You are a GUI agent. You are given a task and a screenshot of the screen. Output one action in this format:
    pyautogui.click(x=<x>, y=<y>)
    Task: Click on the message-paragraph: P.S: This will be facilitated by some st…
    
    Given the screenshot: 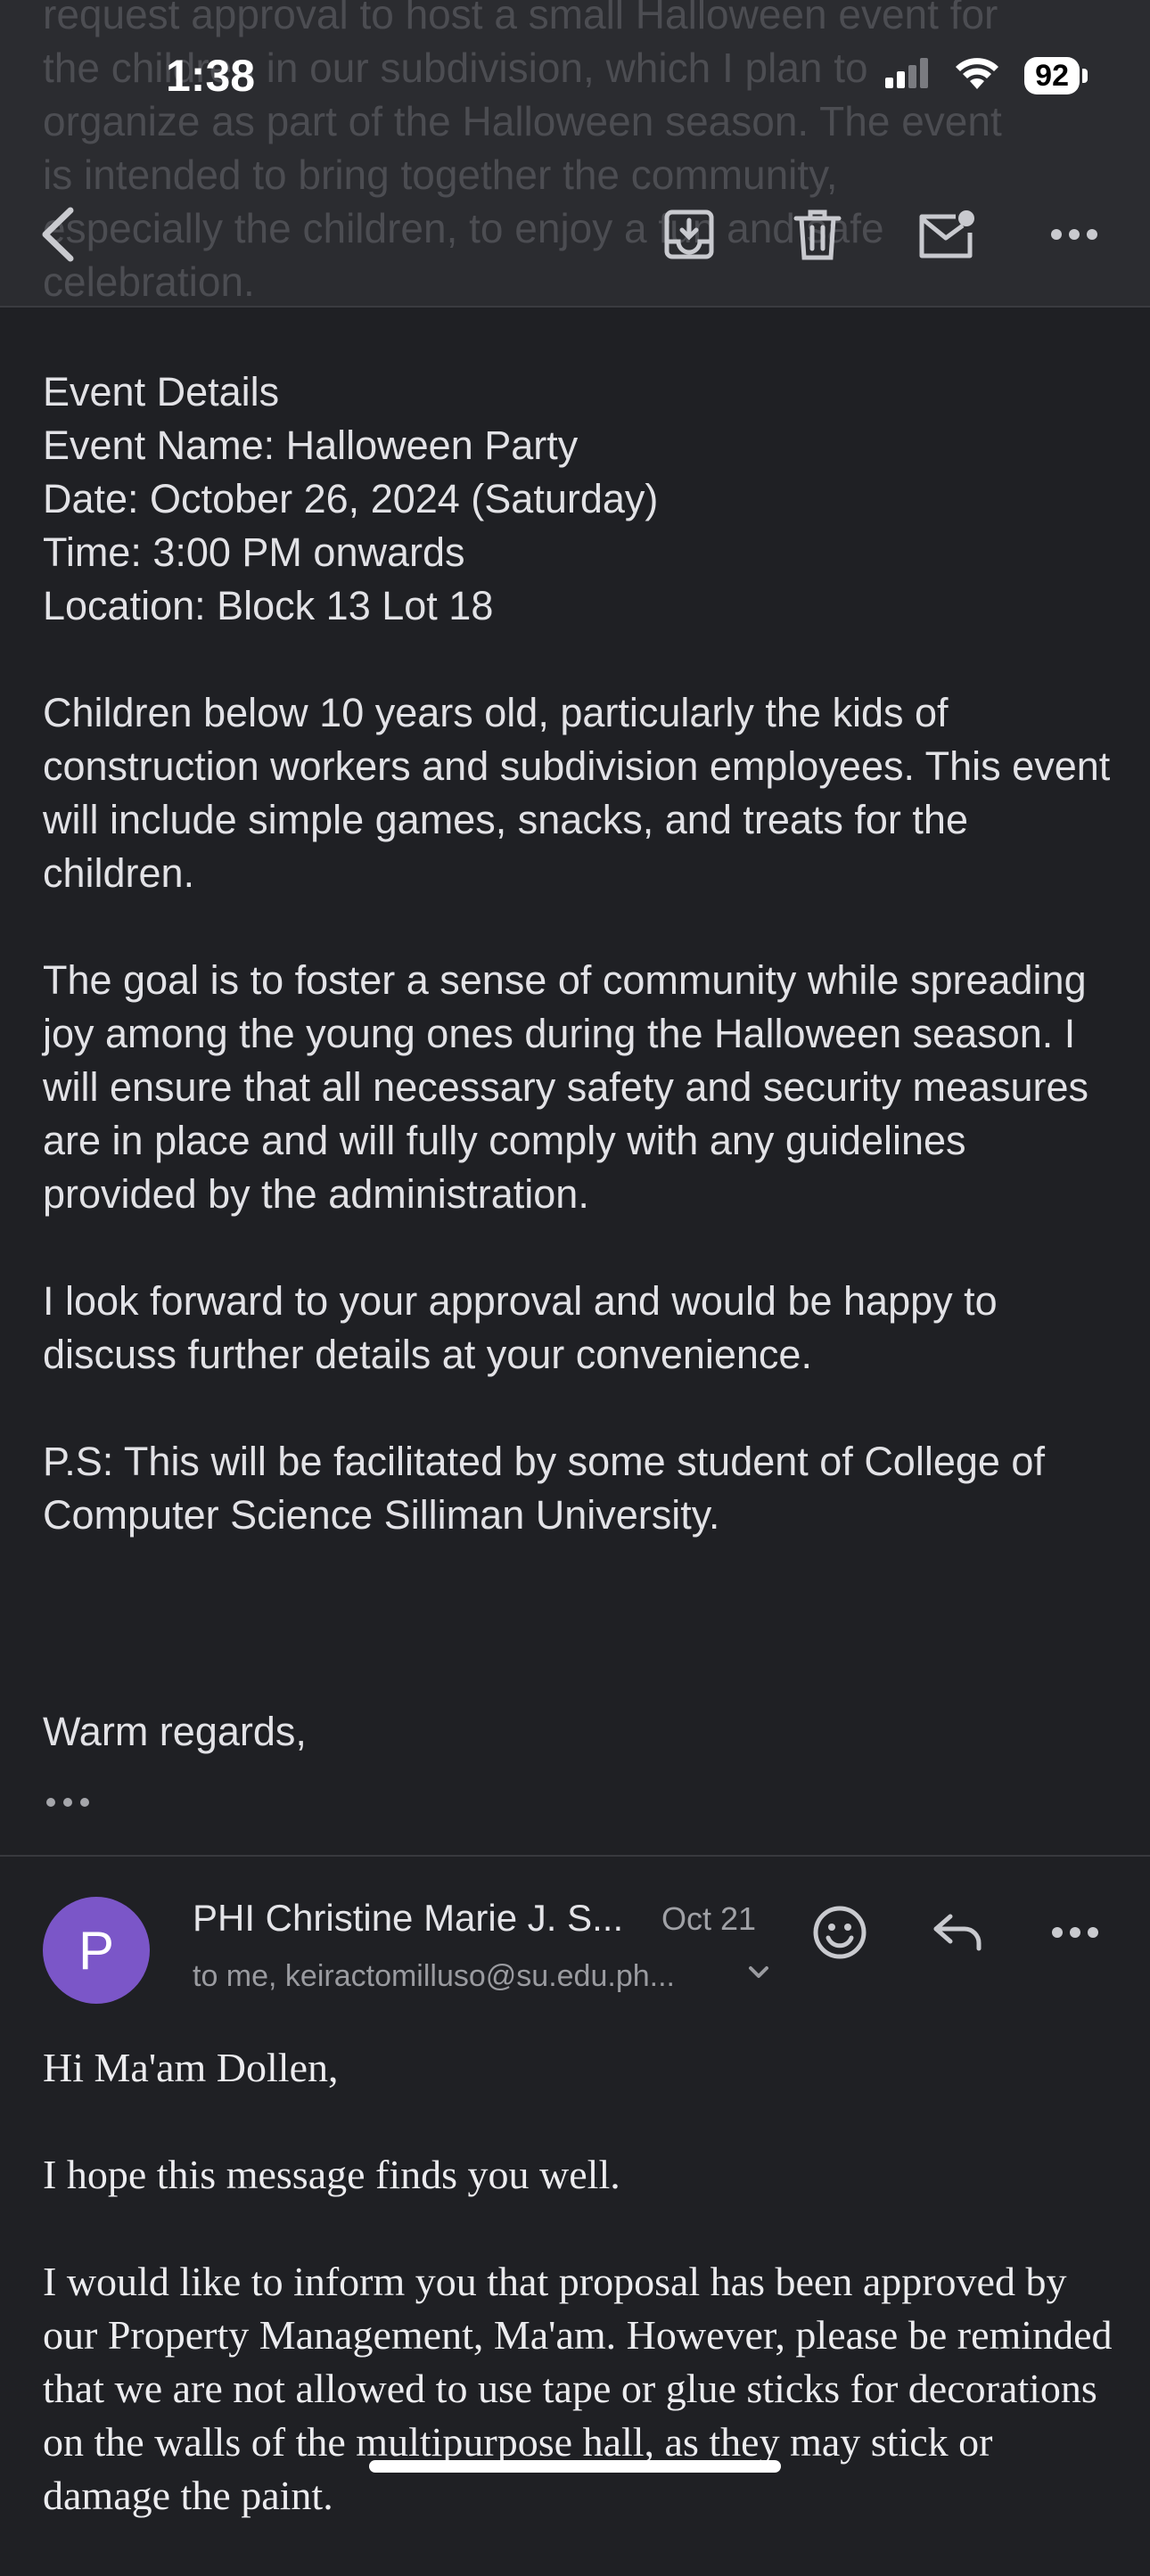 What is the action you would take?
    pyautogui.click(x=544, y=1489)
    